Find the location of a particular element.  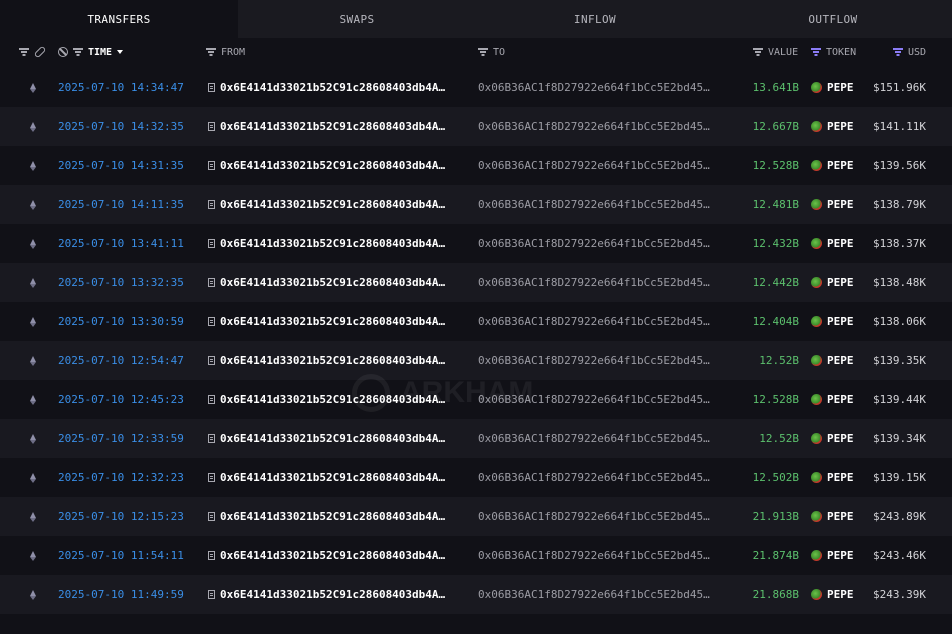

time-link: 2025-07-10 12:33:59 is located at coordinates (121, 438).